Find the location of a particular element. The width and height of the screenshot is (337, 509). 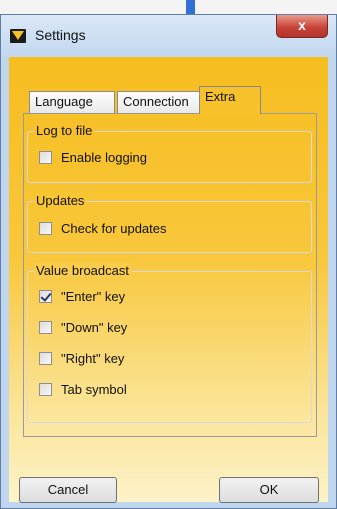

group-title-log: Log to file is located at coordinates (64, 131).